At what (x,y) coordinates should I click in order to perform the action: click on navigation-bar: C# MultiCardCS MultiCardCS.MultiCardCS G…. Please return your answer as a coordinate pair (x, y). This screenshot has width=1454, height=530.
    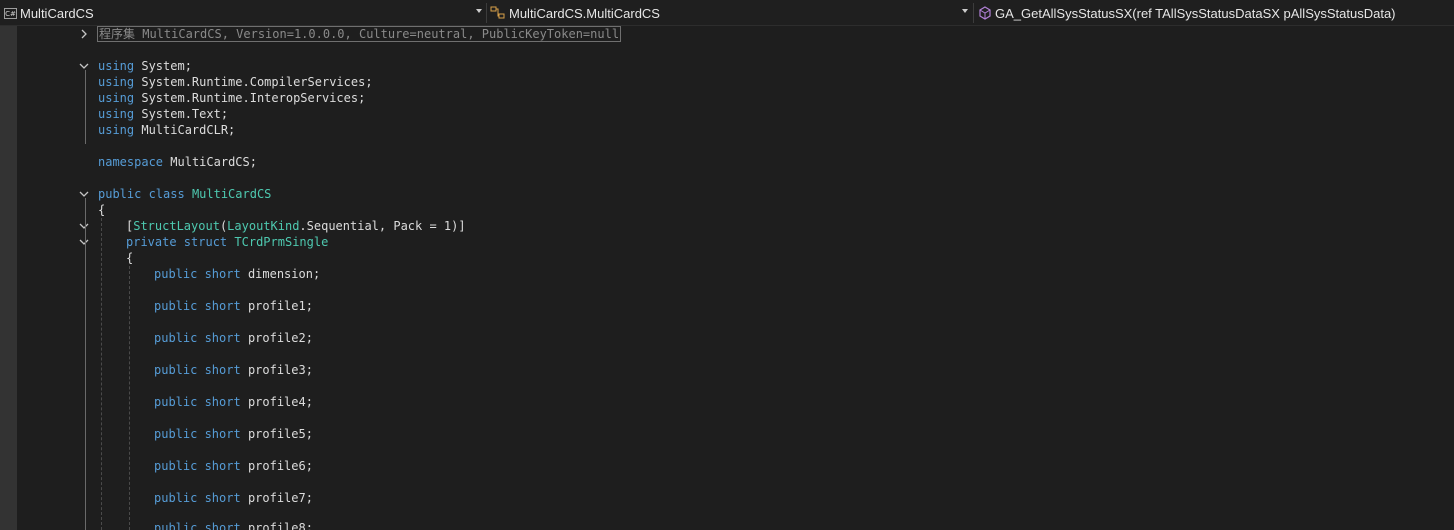
    Looking at the image, I should click on (727, 13).